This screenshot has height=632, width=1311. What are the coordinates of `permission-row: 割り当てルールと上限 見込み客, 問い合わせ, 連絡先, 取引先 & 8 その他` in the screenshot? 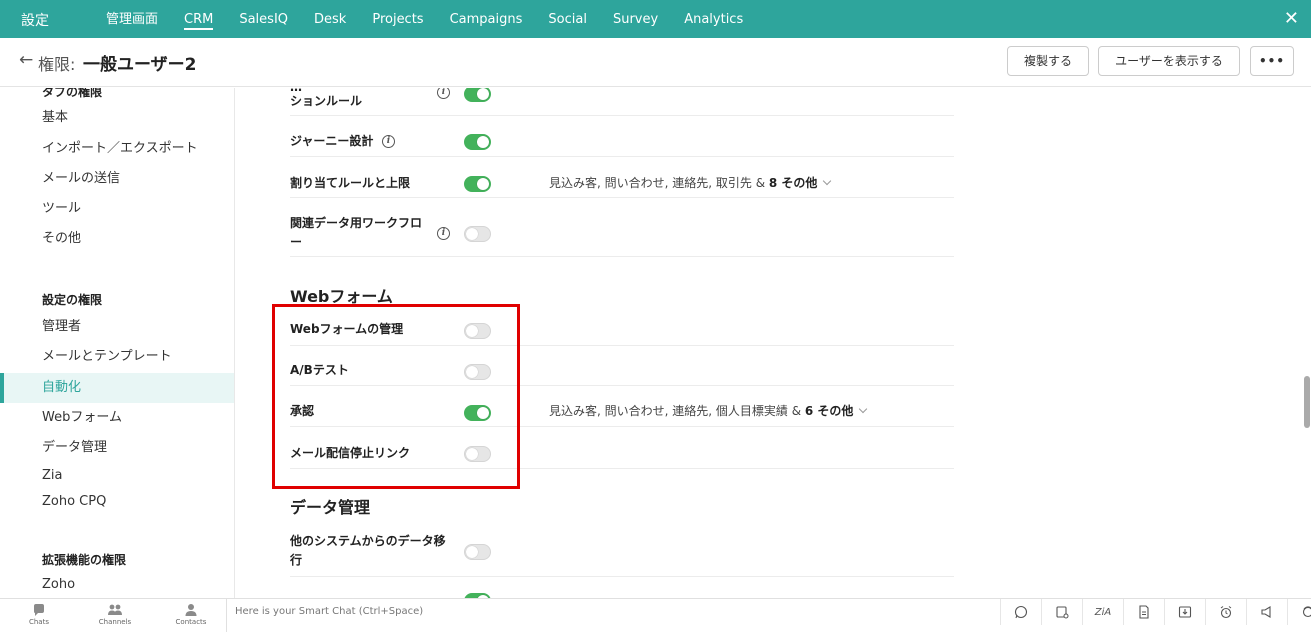 It's located at (622, 177).